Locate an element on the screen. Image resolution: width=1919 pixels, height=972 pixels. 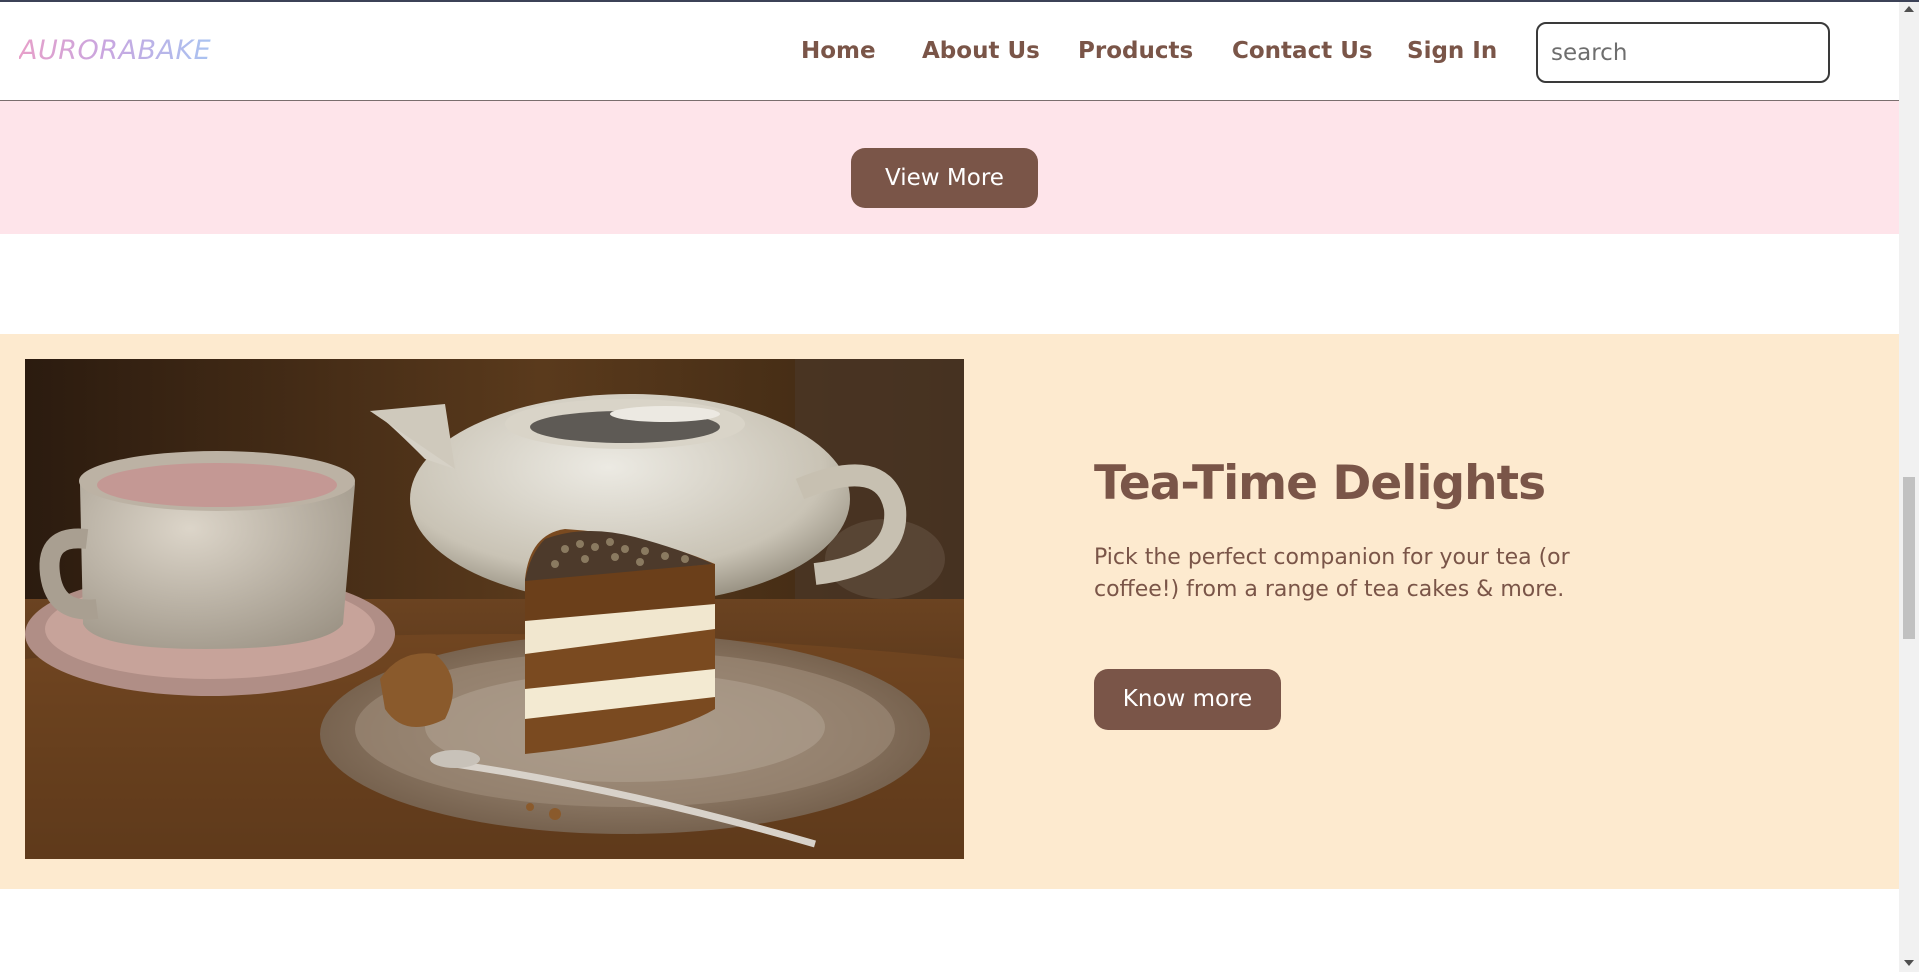
promo-band: View More is located at coordinates (949, 167).